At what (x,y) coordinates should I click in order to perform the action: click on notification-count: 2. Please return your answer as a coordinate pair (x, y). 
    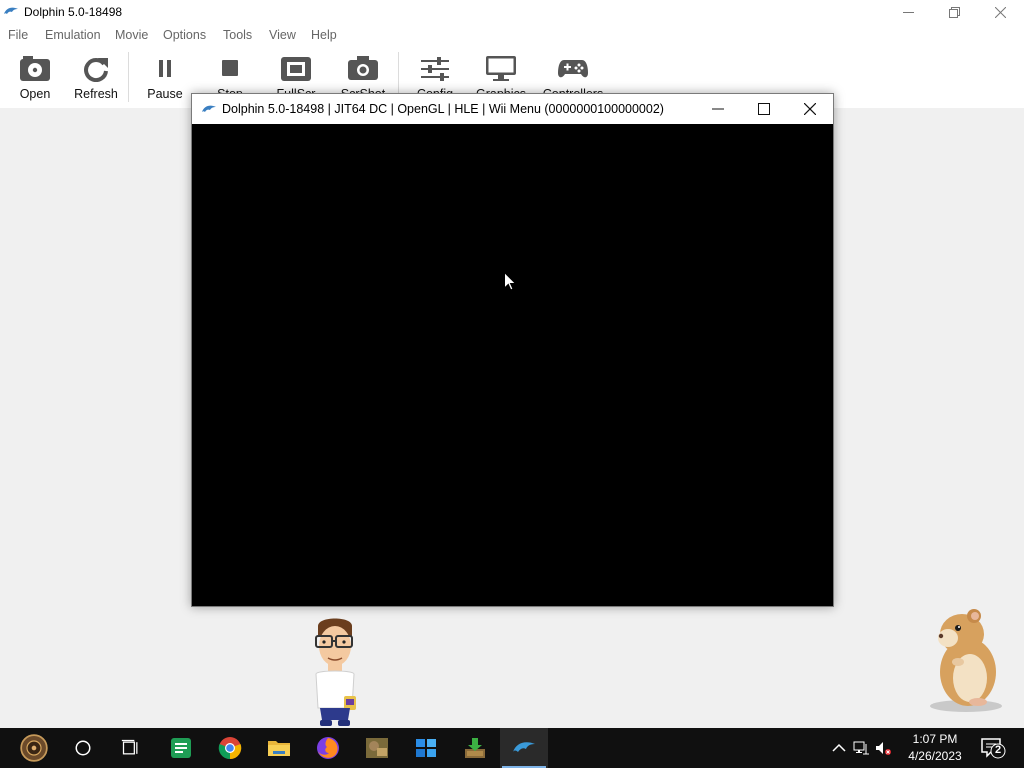
    Looking at the image, I should click on (998, 750).